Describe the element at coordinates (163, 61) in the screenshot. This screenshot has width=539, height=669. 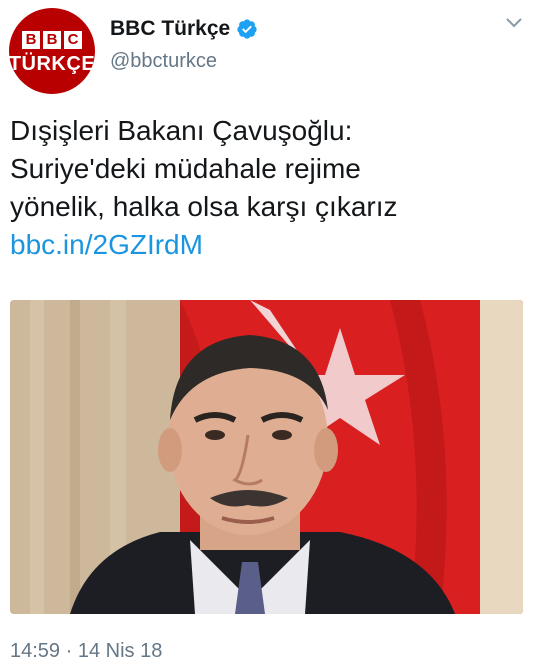
I see `account-handle: @bbcturkce` at that location.